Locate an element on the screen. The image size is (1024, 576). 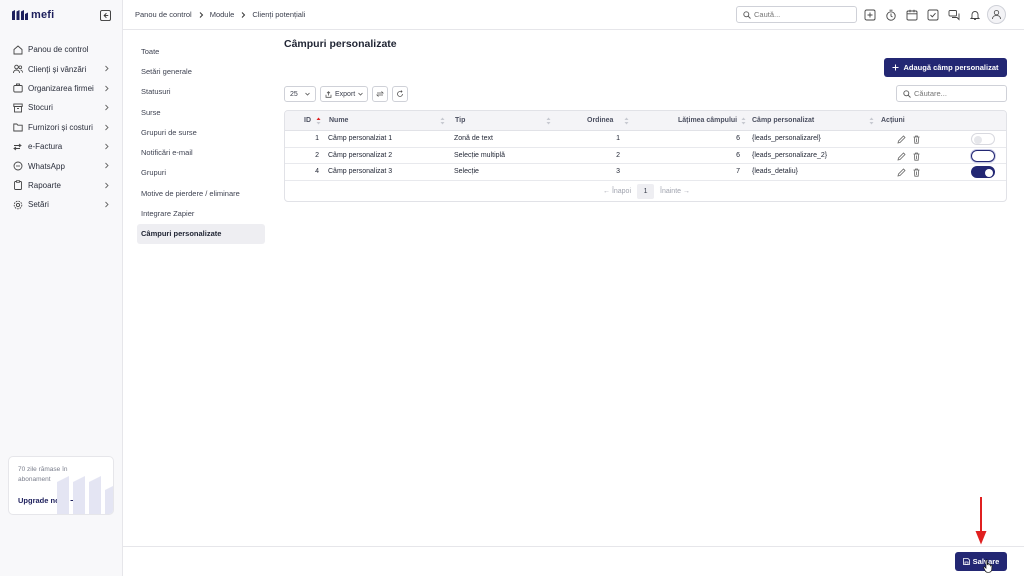
settings-item-campuri: Câmpuri personalizate is located at coordinates (201, 233).